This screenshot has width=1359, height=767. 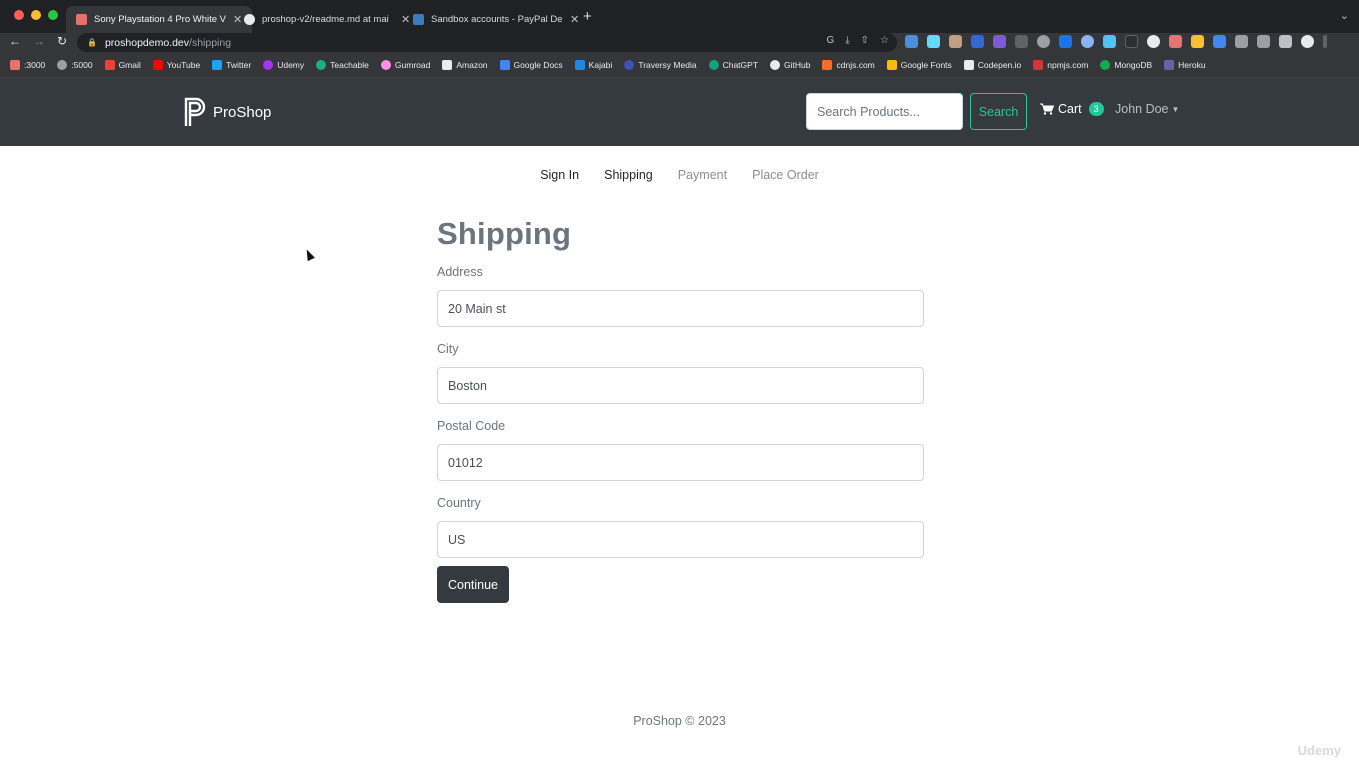 I want to click on browser-tab-3: Sandbox accounts - PayPal De ✕, so click(x=496, y=19).